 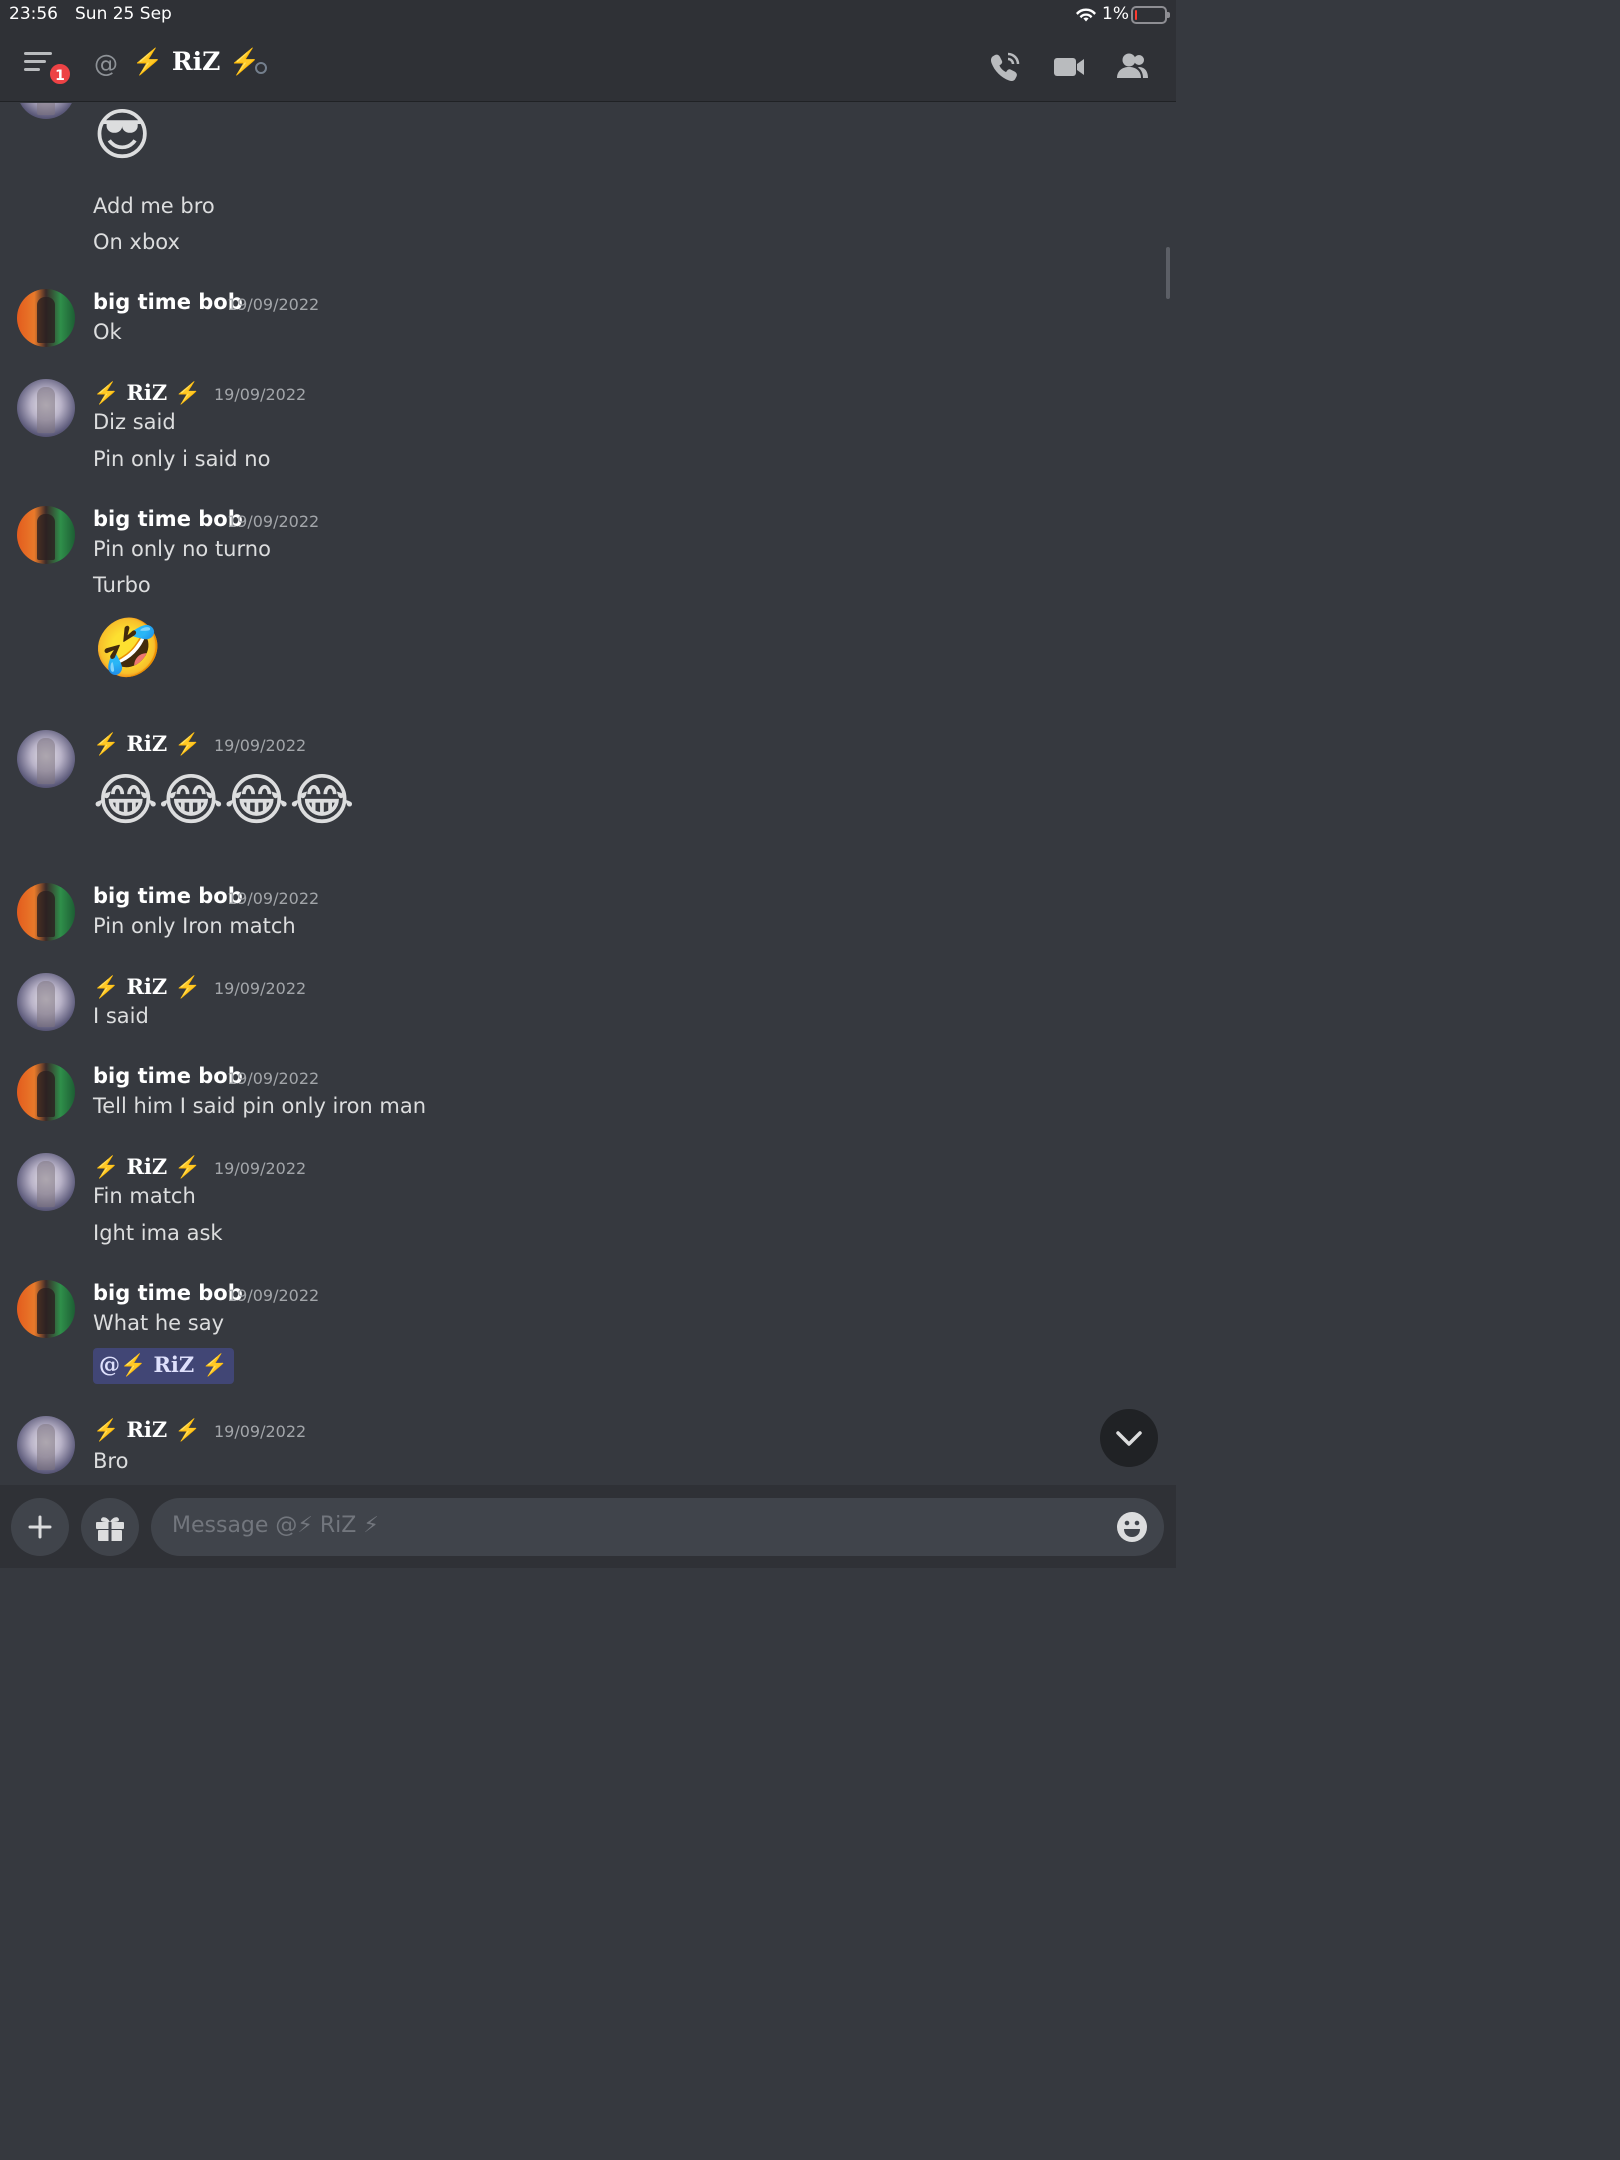 What do you see at coordinates (182, 549) in the screenshot?
I see `message-text: Pin only no turno` at bounding box center [182, 549].